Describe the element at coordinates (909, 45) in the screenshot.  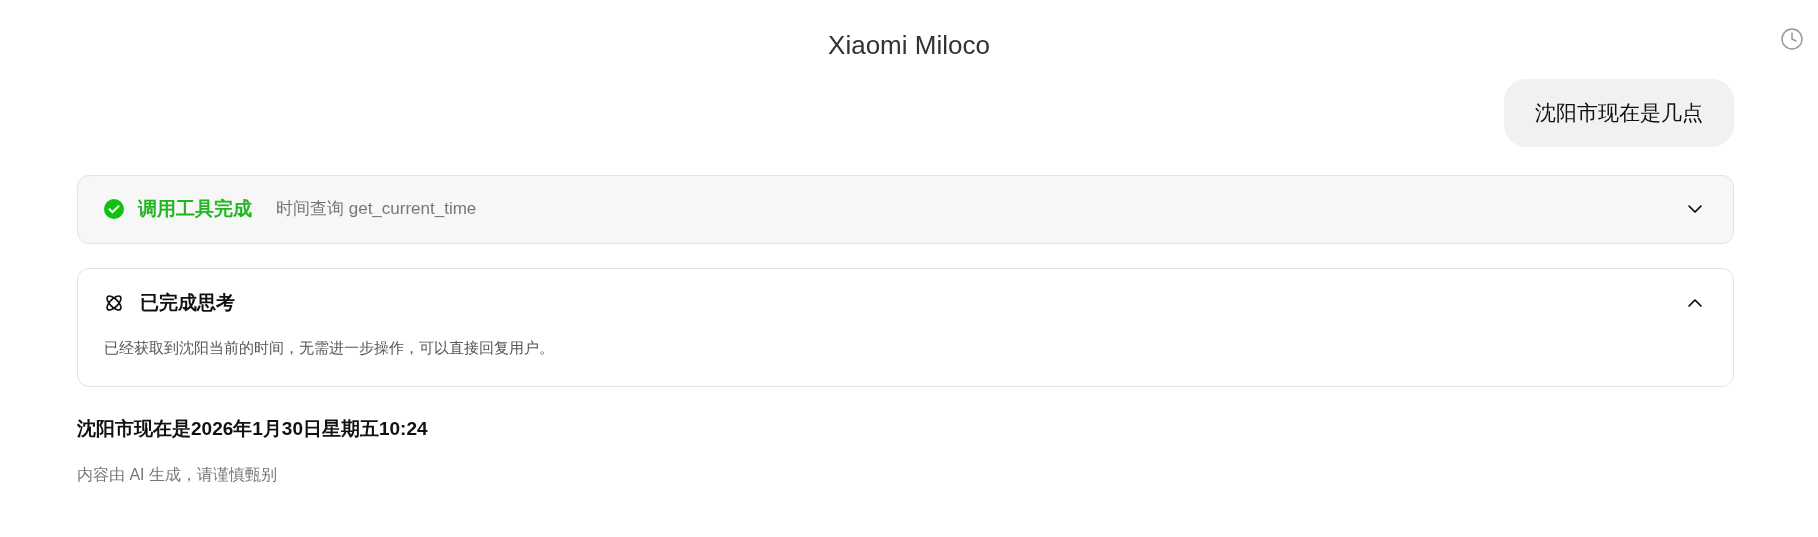
I see `app-title: Xiaomi Miloco` at that location.